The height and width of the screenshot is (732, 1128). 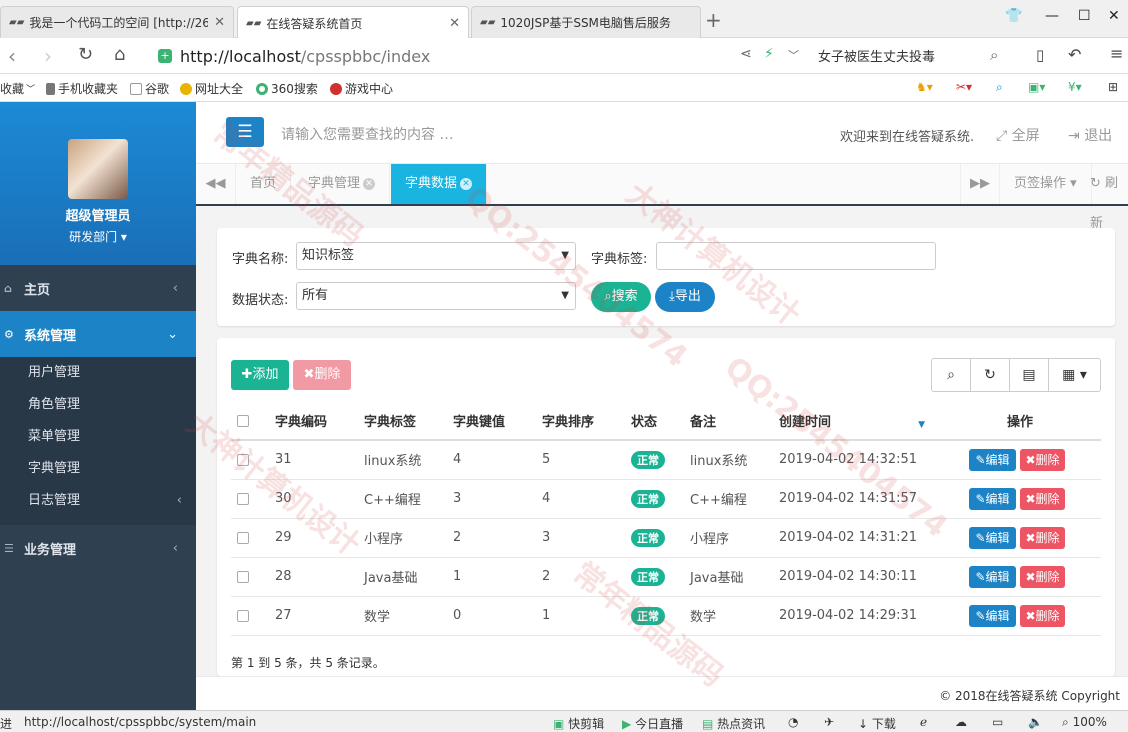 What do you see at coordinates (918, 56) in the screenshot?
I see `browser-search-input: 女子被医生丈夫投毒` at bounding box center [918, 56].